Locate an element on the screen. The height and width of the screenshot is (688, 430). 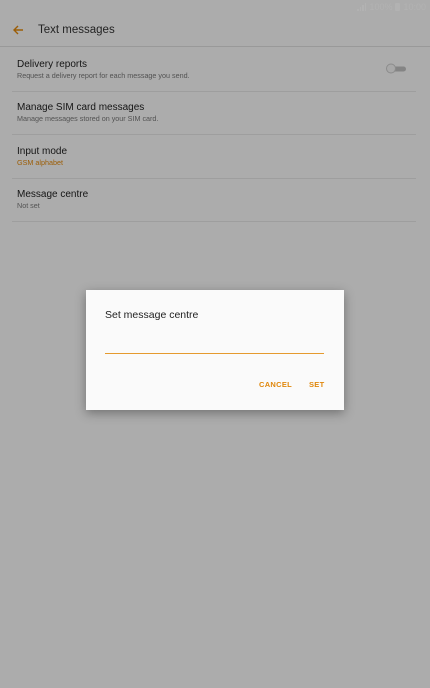
set-button: SET is located at coordinates (317, 384).